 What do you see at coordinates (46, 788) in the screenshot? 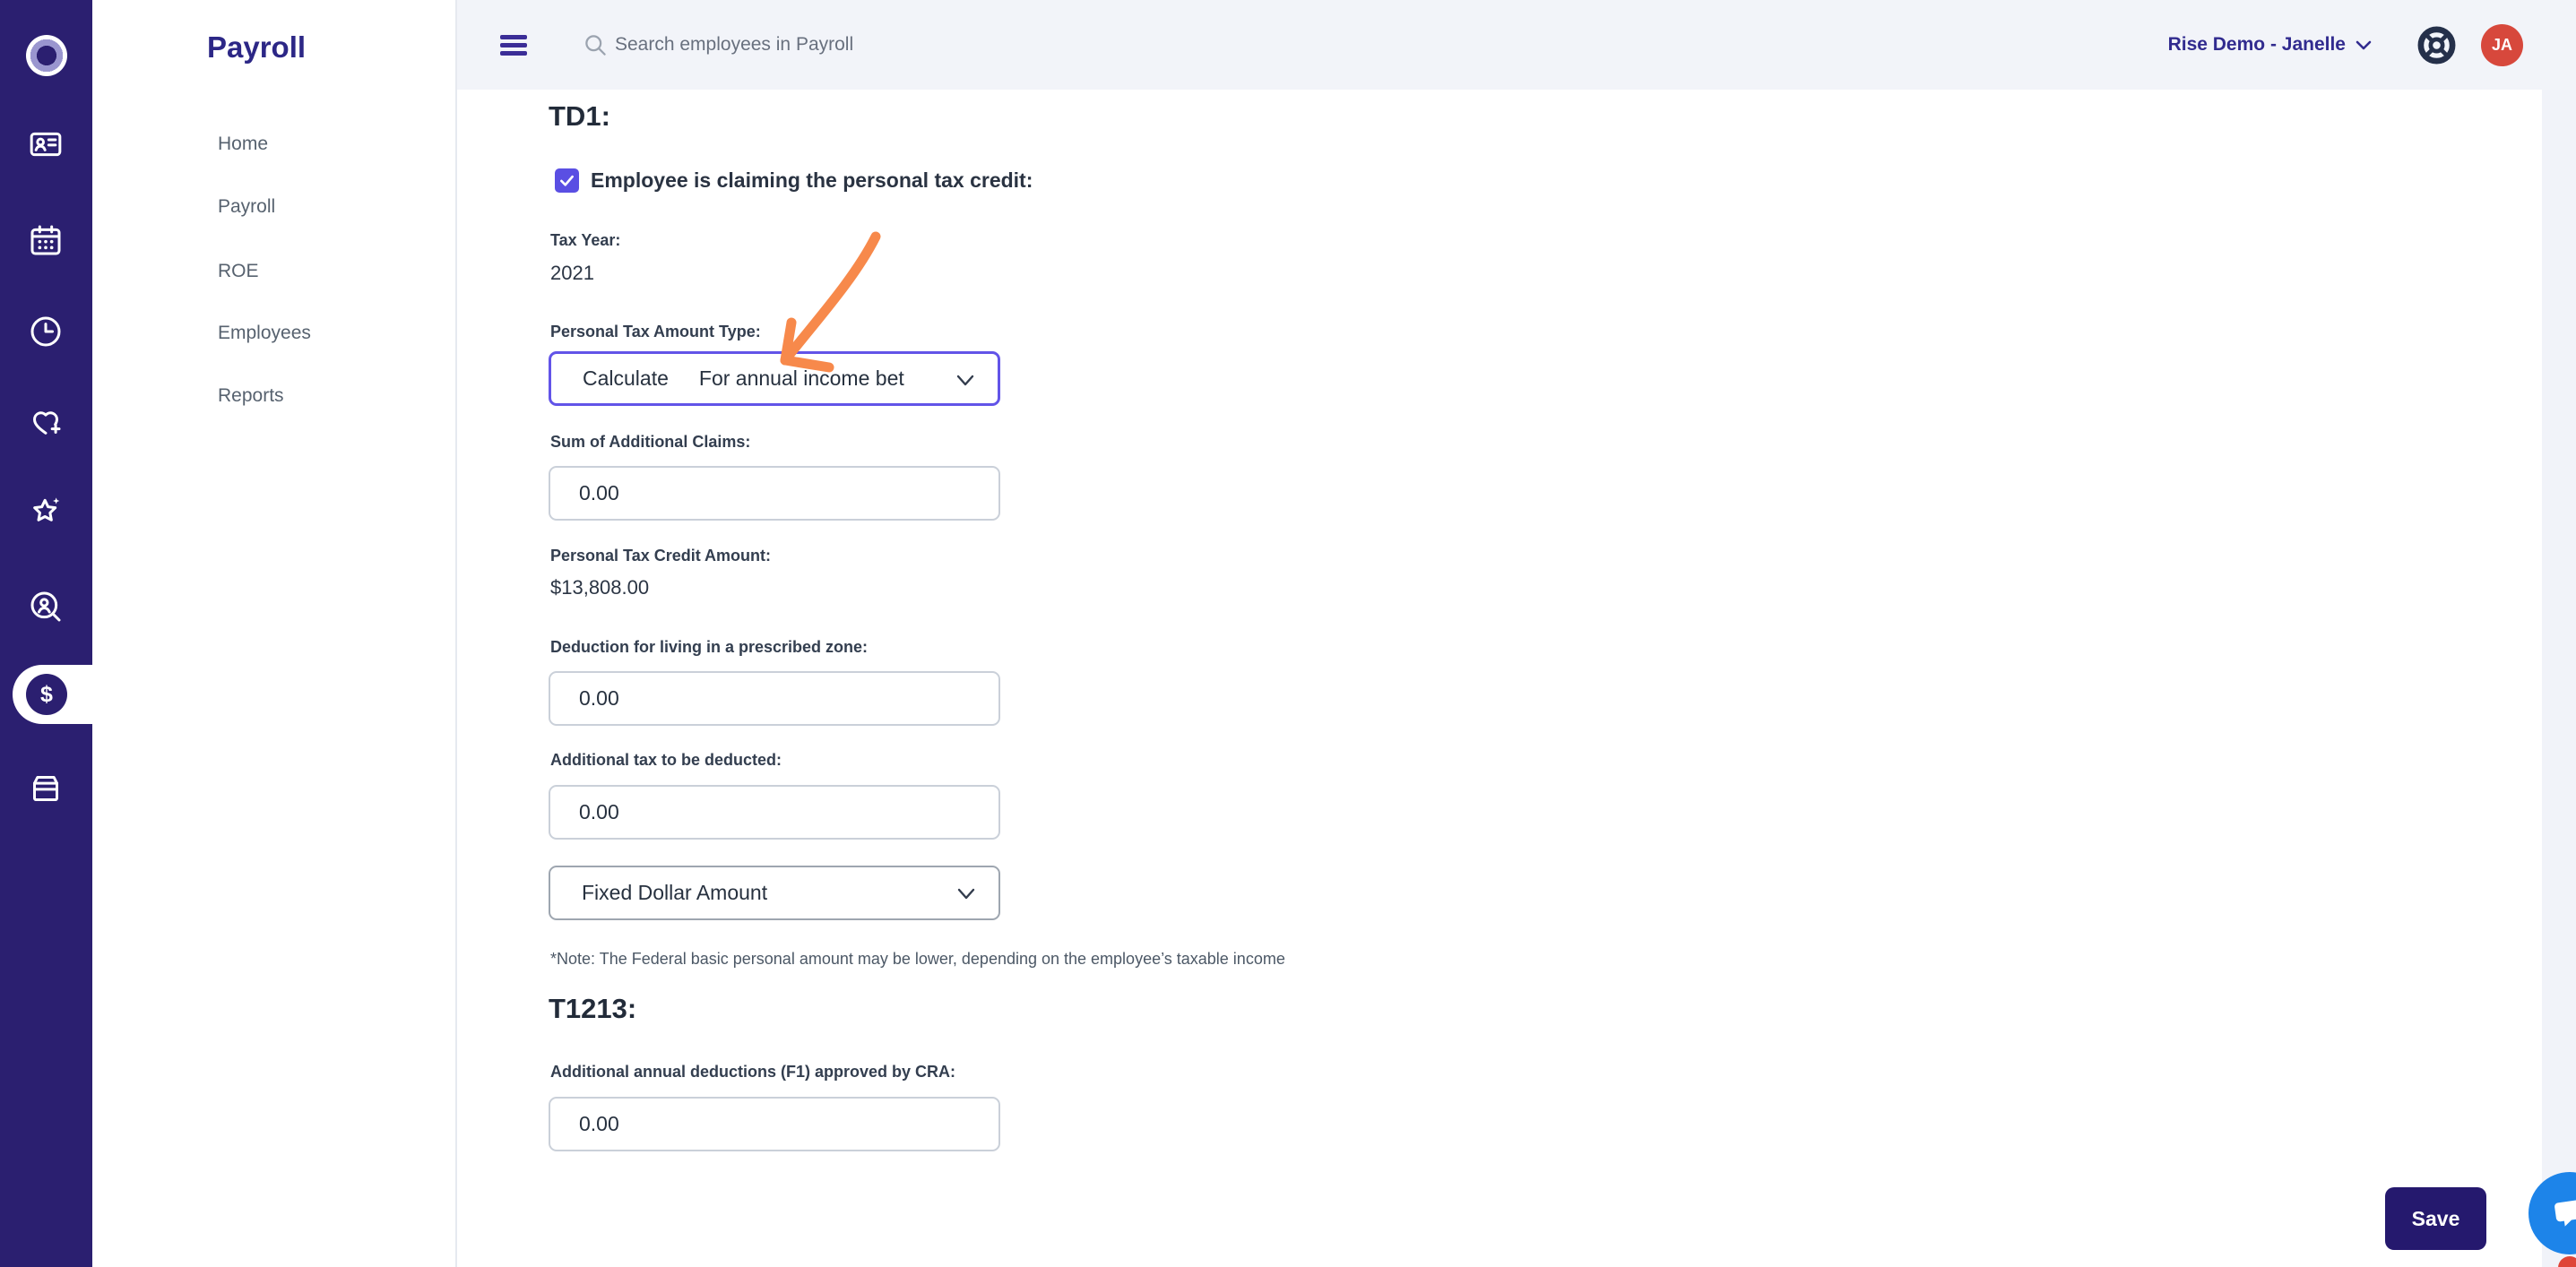
I see `store-icon` at bounding box center [46, 788].